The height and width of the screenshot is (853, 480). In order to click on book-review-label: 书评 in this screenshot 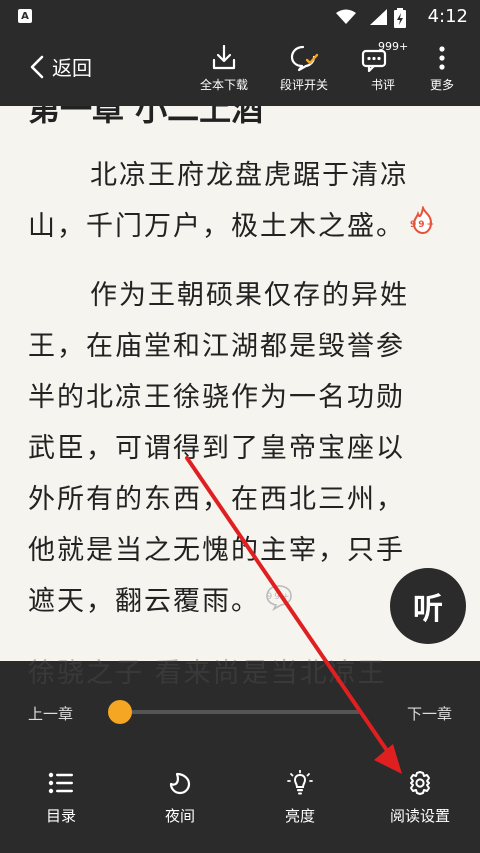, I will do `click(382, 85)`.